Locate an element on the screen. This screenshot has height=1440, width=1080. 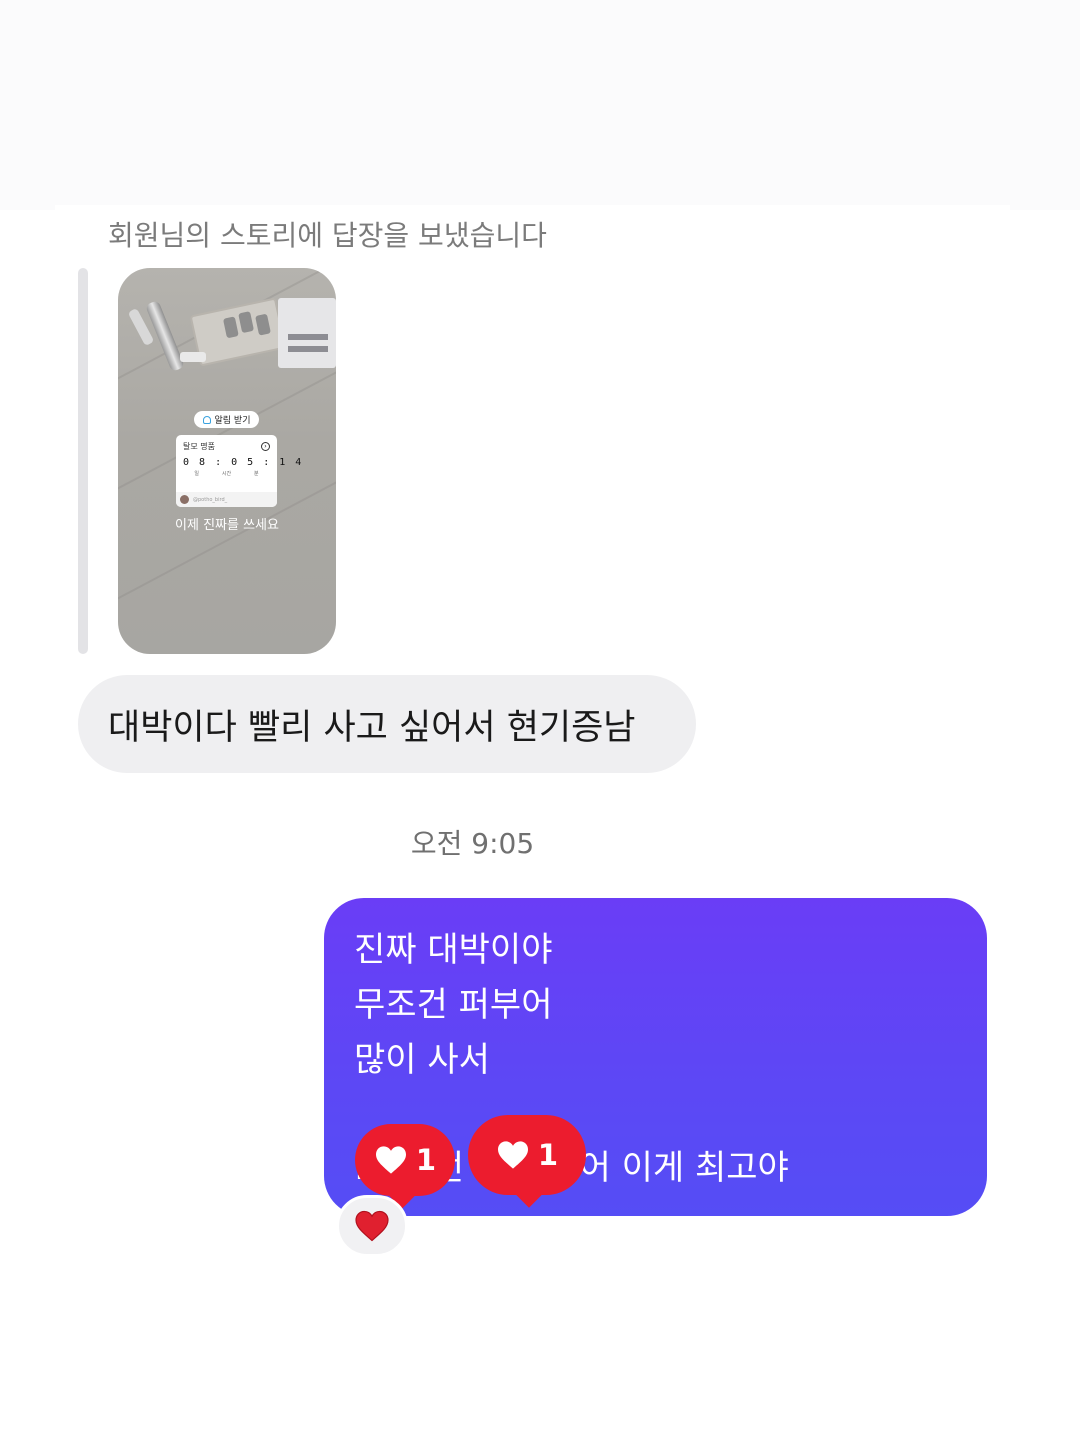
product-box is located at coordinates (307, 333).